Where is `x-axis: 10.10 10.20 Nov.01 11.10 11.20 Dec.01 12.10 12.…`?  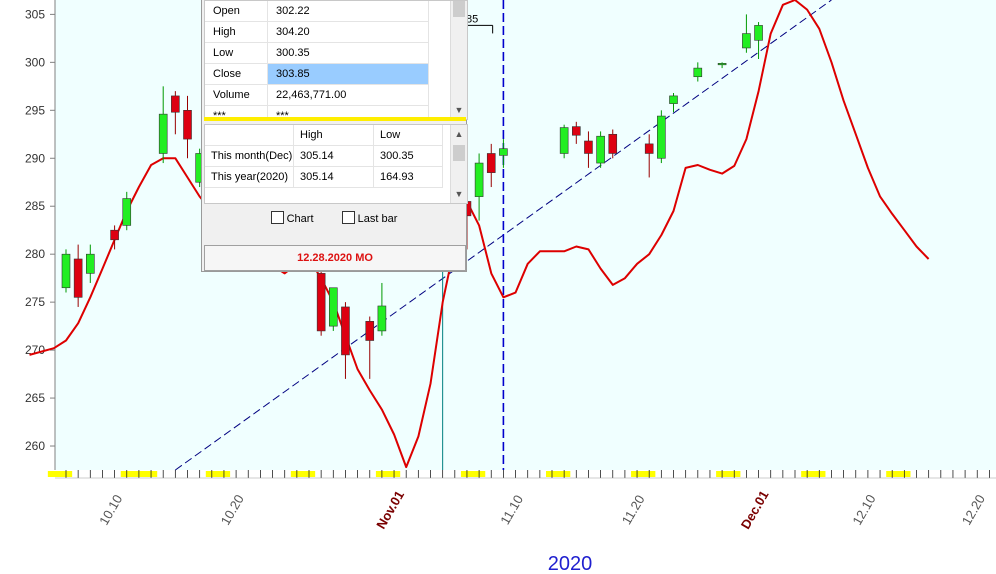 x-axis: 10.10 10.20 Nov.01 11.10 11.20 Dec.01 12.10 12.… is located at coordinates (542, 510).